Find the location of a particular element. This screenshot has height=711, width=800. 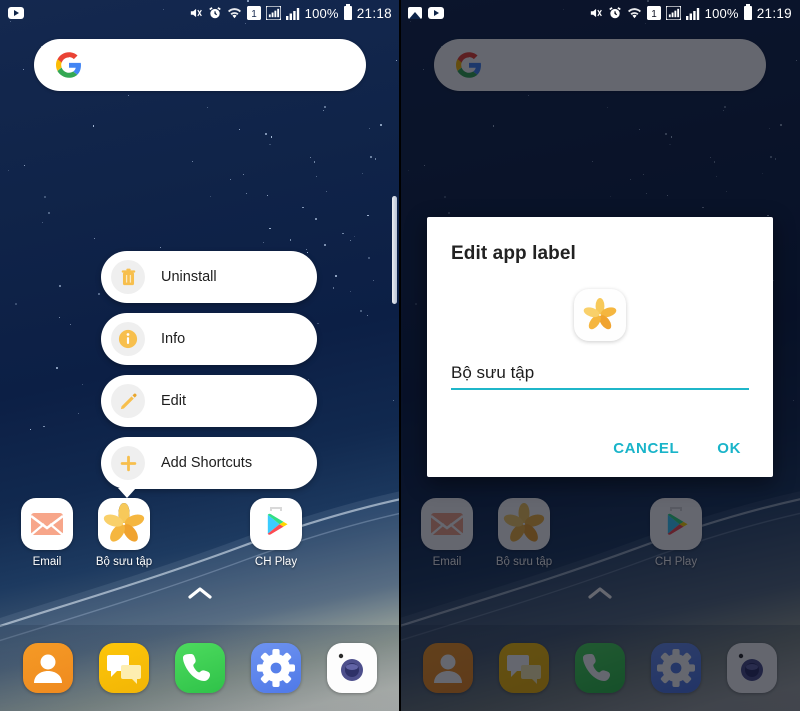

app-email: Email is located at coordinates (47, 533).